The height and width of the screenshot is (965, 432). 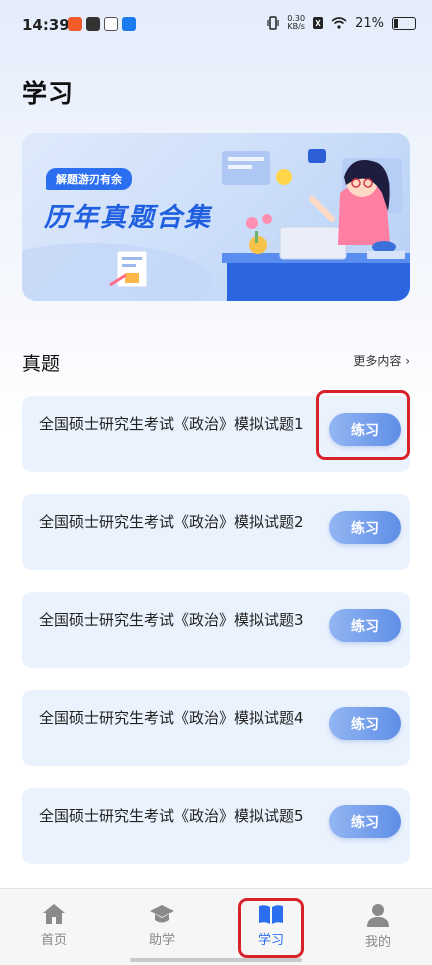 I want to click on exam-title: 全国硕士研究生考试《政治》模拟试题5, so click(x=171, y=816).